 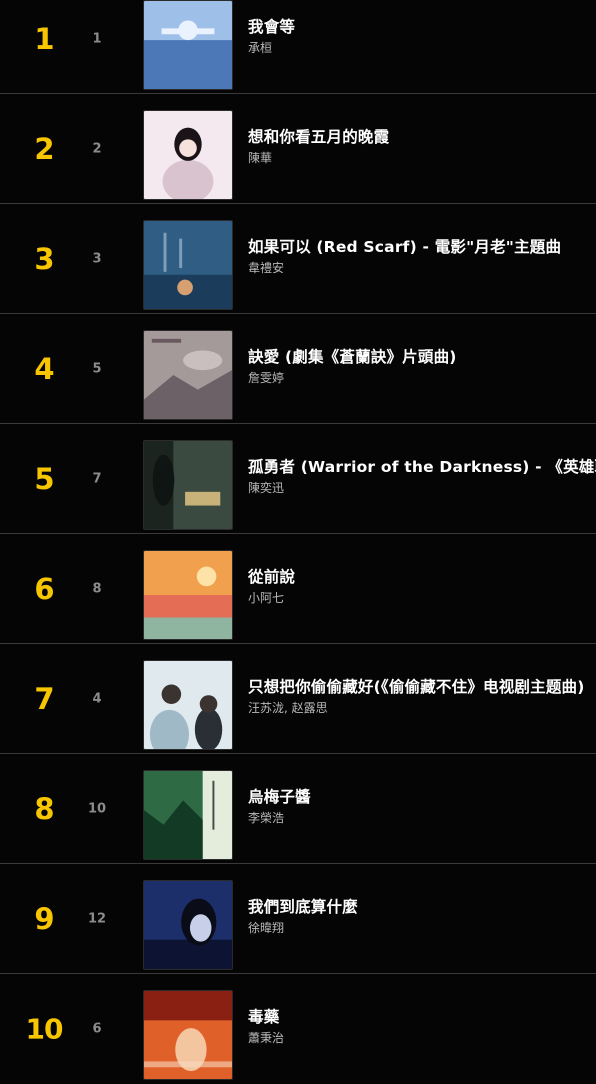 What do you see at coordinates (97, 808) in the screenshot?
I see `previous-rank: 10` at bounding box center [97, 808].